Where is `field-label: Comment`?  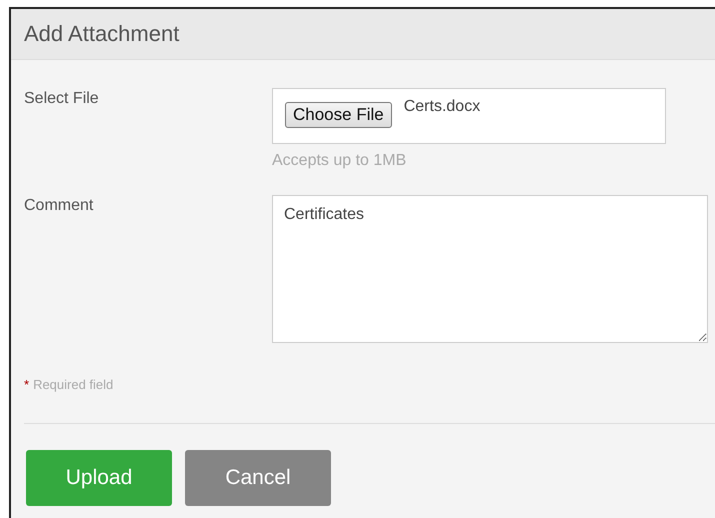 field-label: Comment is located at coordinates (59, 206).